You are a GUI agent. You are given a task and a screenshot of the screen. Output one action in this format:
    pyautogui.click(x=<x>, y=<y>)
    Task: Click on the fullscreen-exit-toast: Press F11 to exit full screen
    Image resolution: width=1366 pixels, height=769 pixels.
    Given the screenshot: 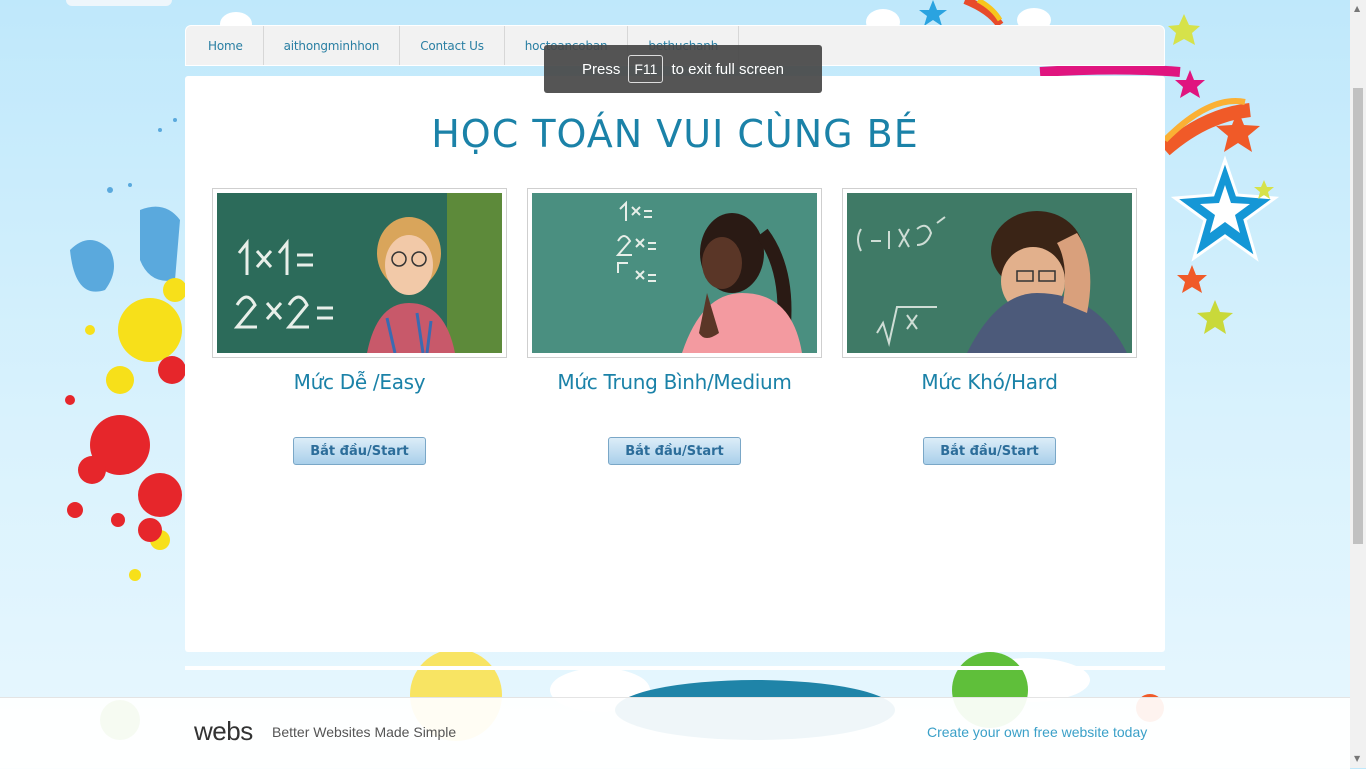 What is the action you would take?
    pyautogui.click(x=683, y=69)
    